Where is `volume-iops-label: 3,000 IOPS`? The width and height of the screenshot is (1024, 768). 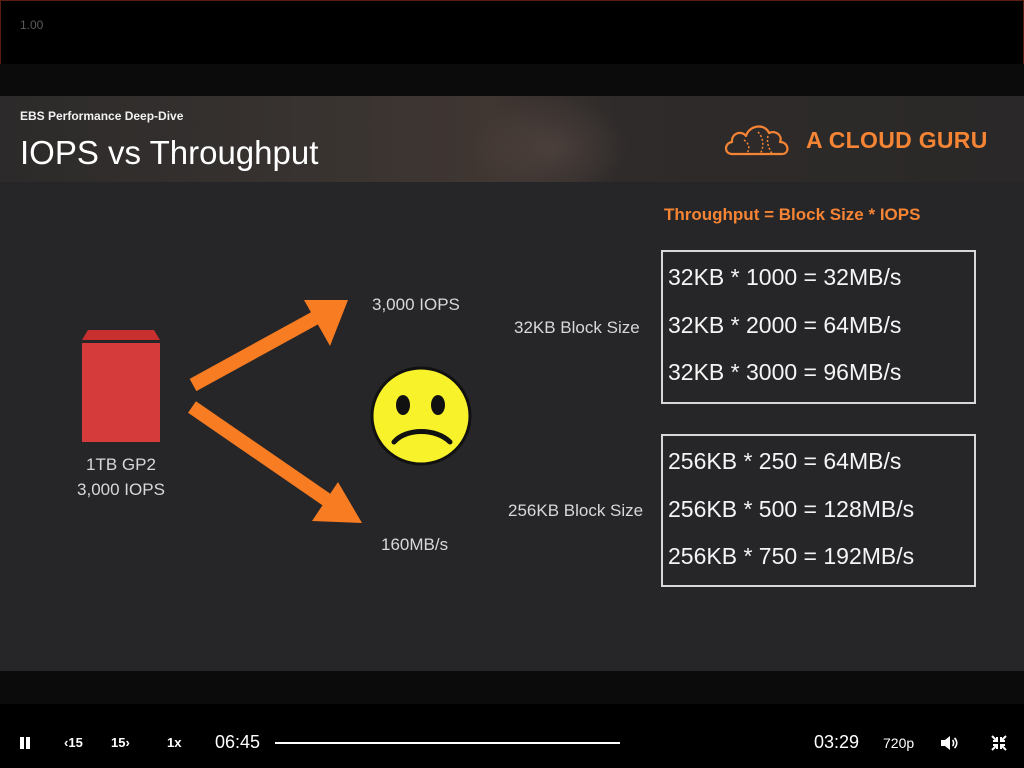 volume-iops-label: 3,000 IOPS is located at coordinates (121, 489).